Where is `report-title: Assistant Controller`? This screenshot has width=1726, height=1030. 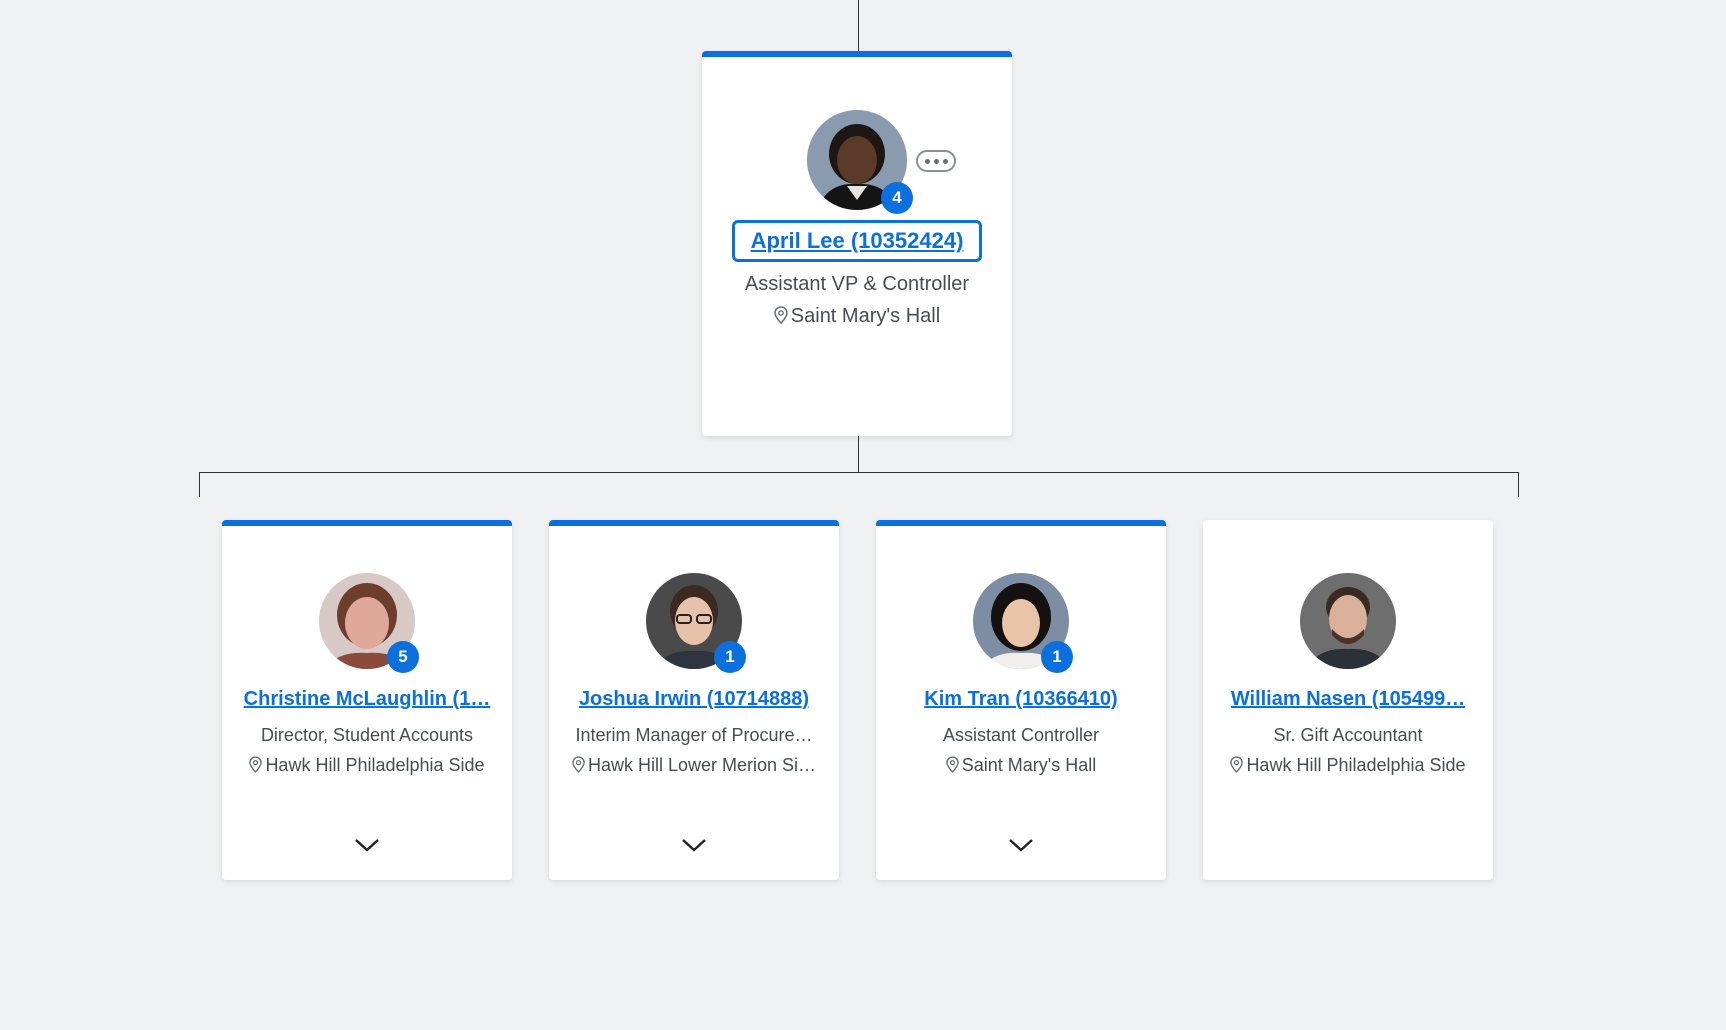
report-title: Assistant Controller is located at coordinates (1021, 735).